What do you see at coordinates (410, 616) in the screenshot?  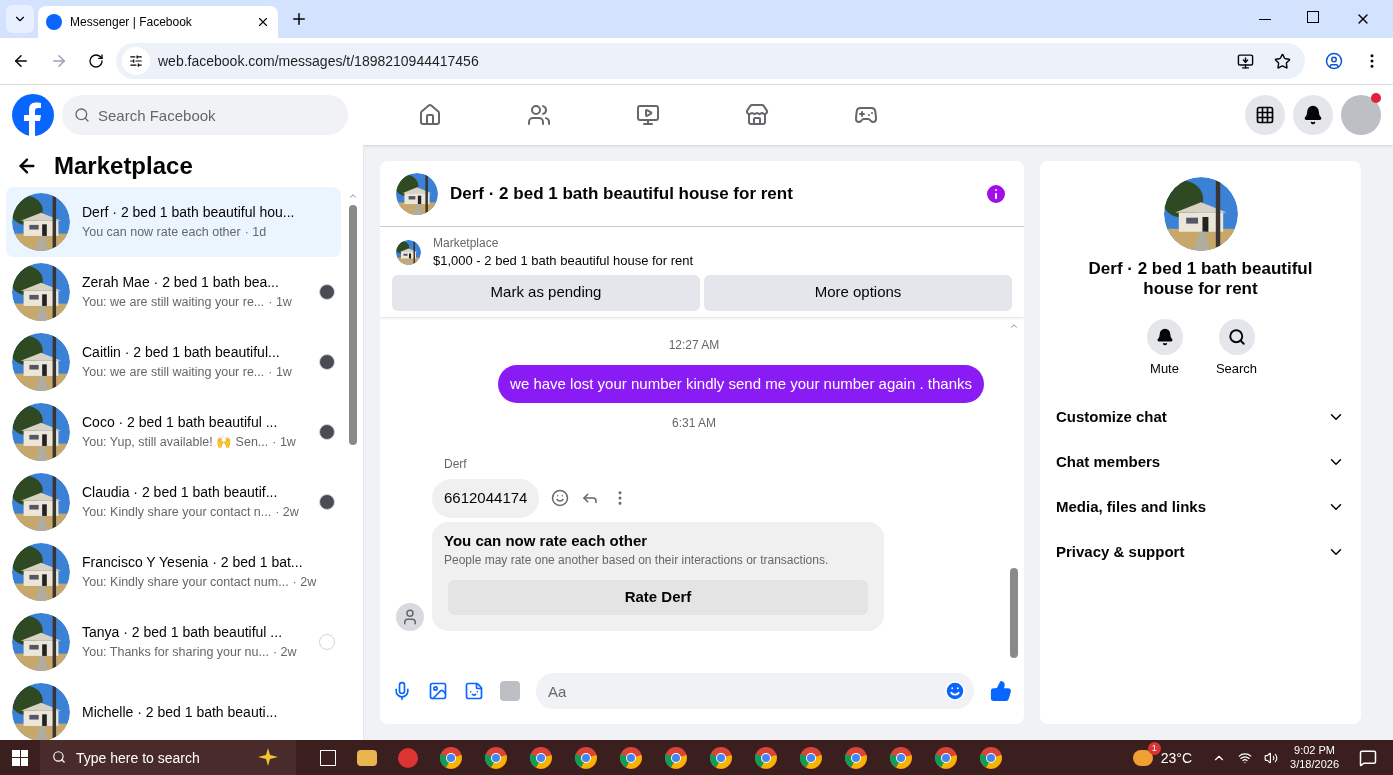 I see `avatar-placeholder` at bounding box center [410, 616].